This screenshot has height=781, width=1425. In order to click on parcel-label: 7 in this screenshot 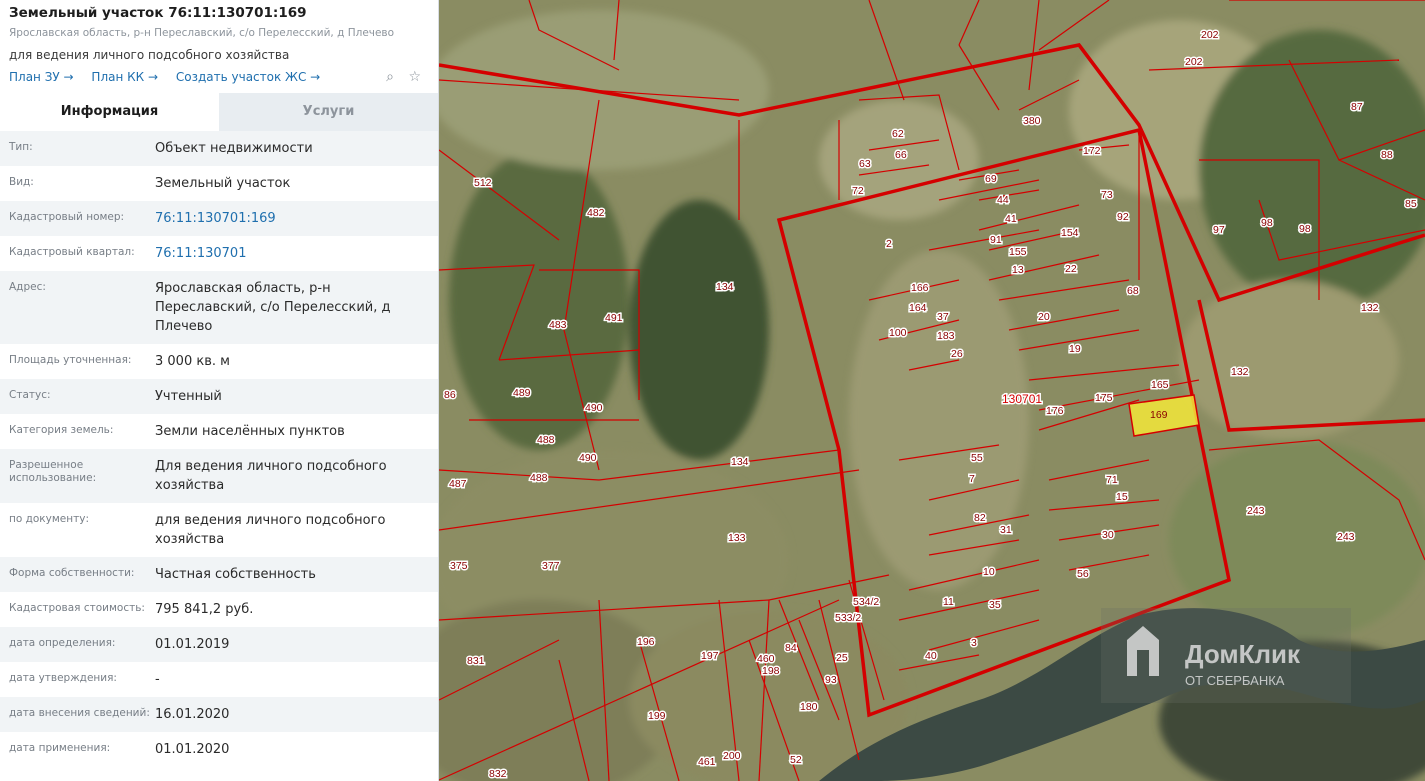, I will do `click(972, 479)`.